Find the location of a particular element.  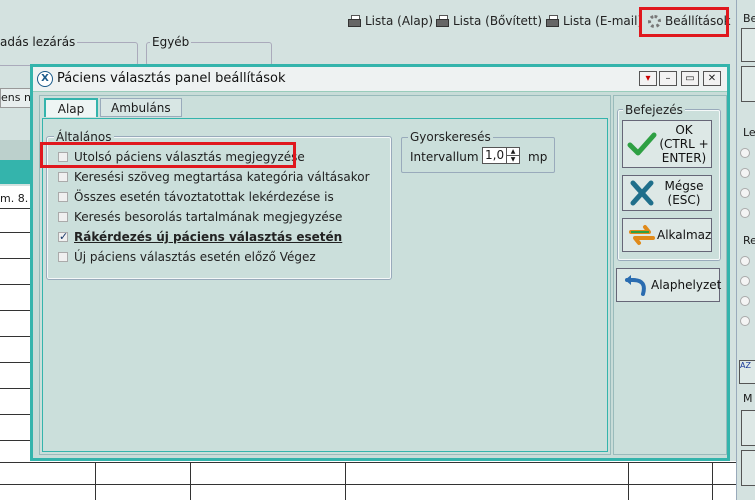

apply-label: Alkalmaz is located at coordinates (684, 235).